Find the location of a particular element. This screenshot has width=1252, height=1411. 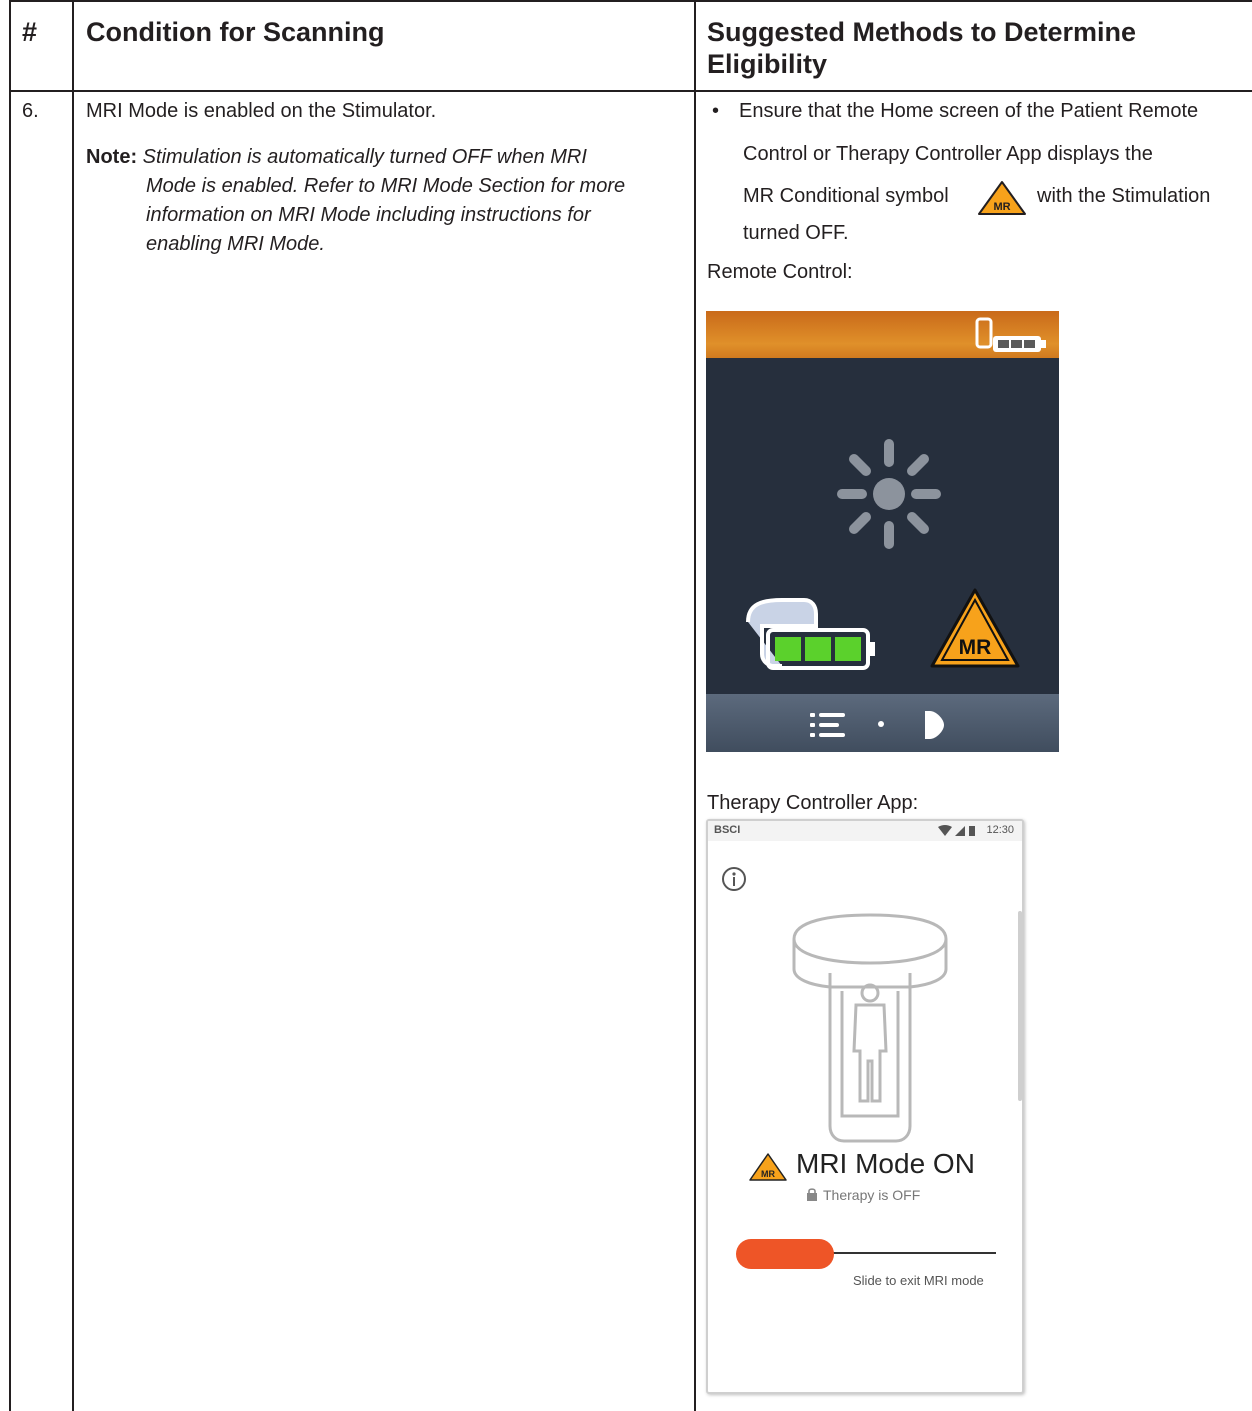

remote-control-screen: MR is located at coordinates (882, 531).